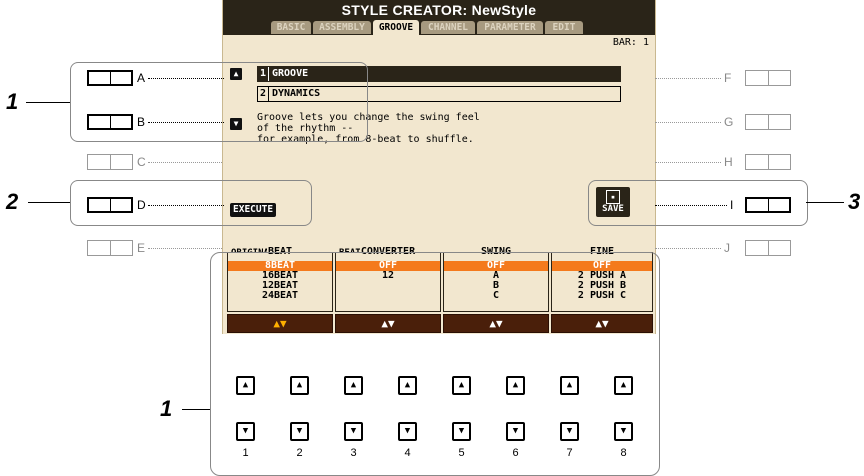 Image resolution: width=864 pixels, height=476 pixels. Describe the element at coordinates (353, 453) in the screenshot. I see `knob-number: 3` at that location.